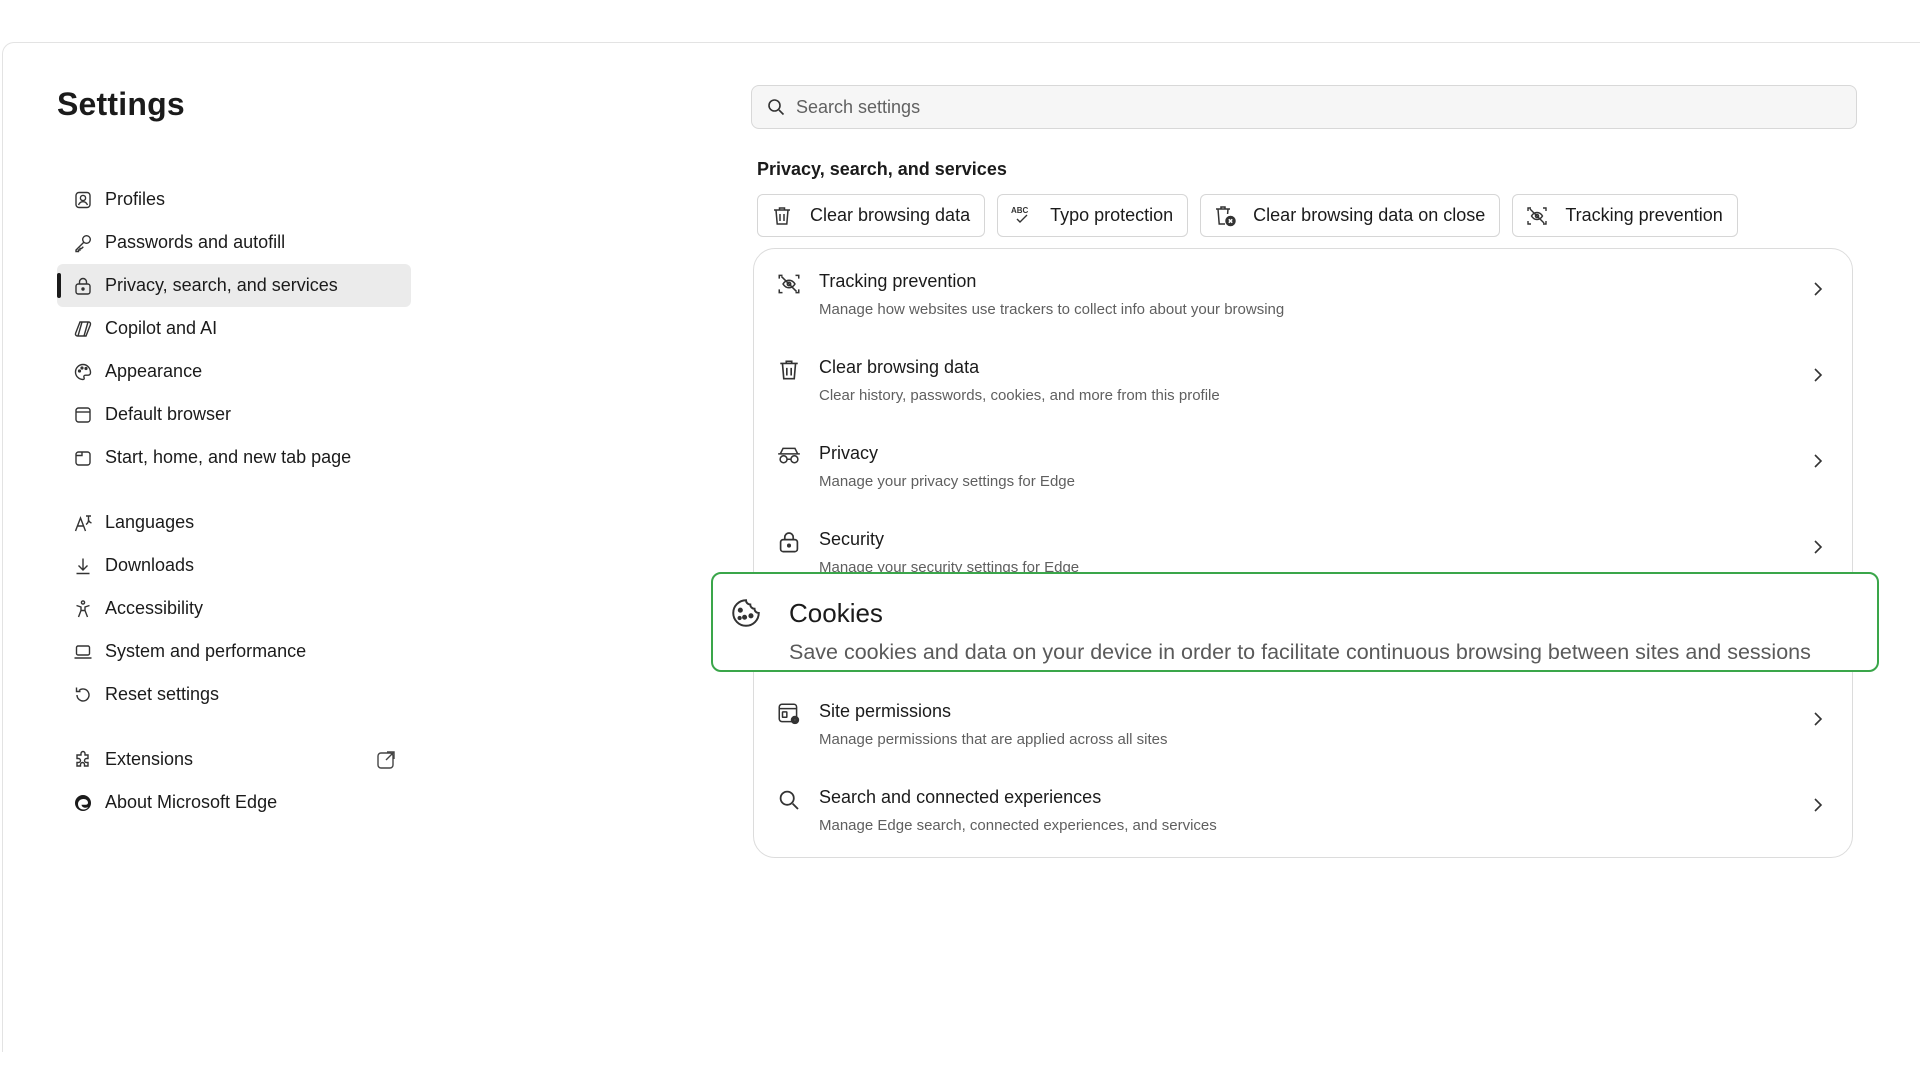  I want to click on sidebar-item-start-home: Start, home, and new tab page, so click(234, 457).